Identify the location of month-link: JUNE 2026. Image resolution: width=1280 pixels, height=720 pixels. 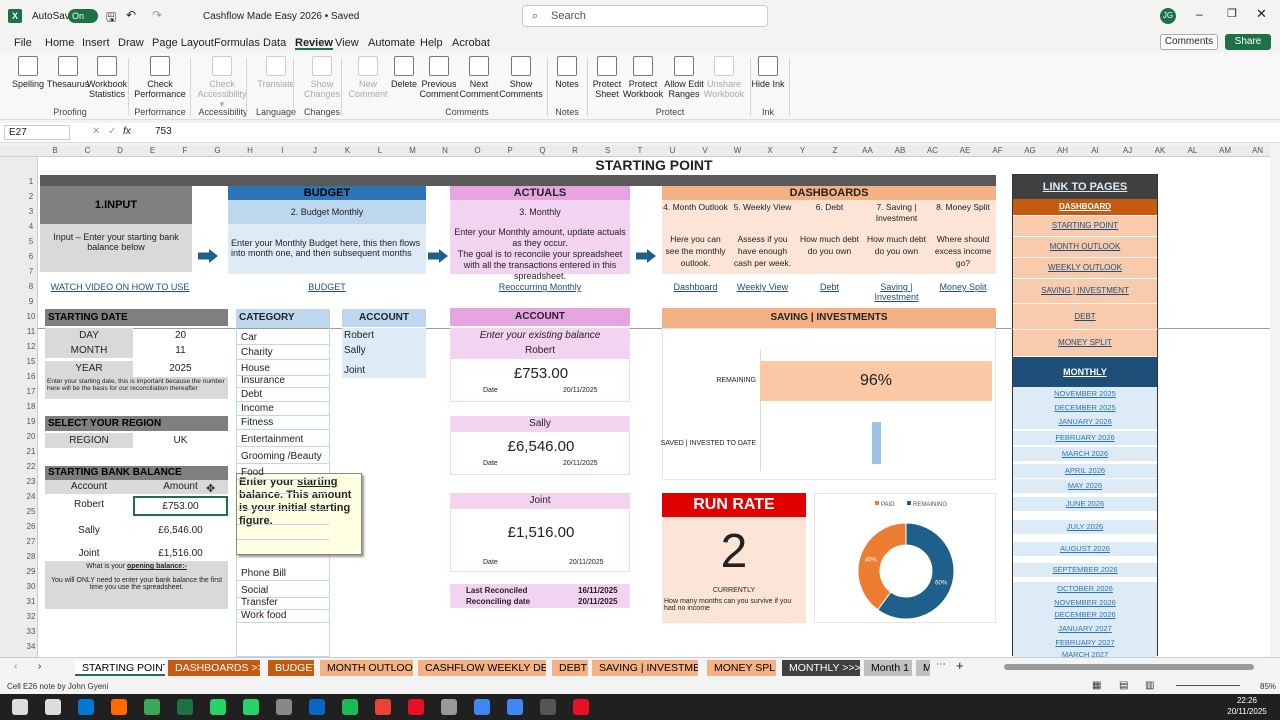
(1085, 504).